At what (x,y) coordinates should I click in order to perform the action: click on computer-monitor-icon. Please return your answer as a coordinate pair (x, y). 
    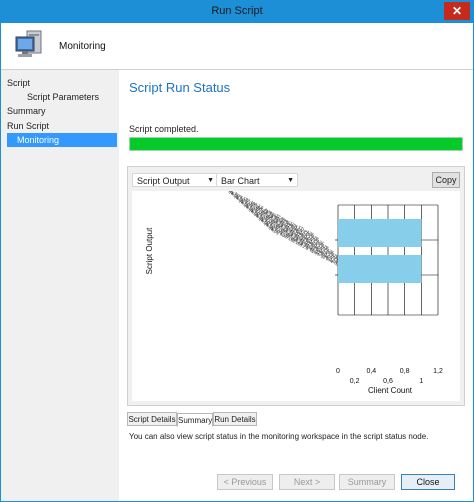
    Looking at the image, I should click on (28, 43).